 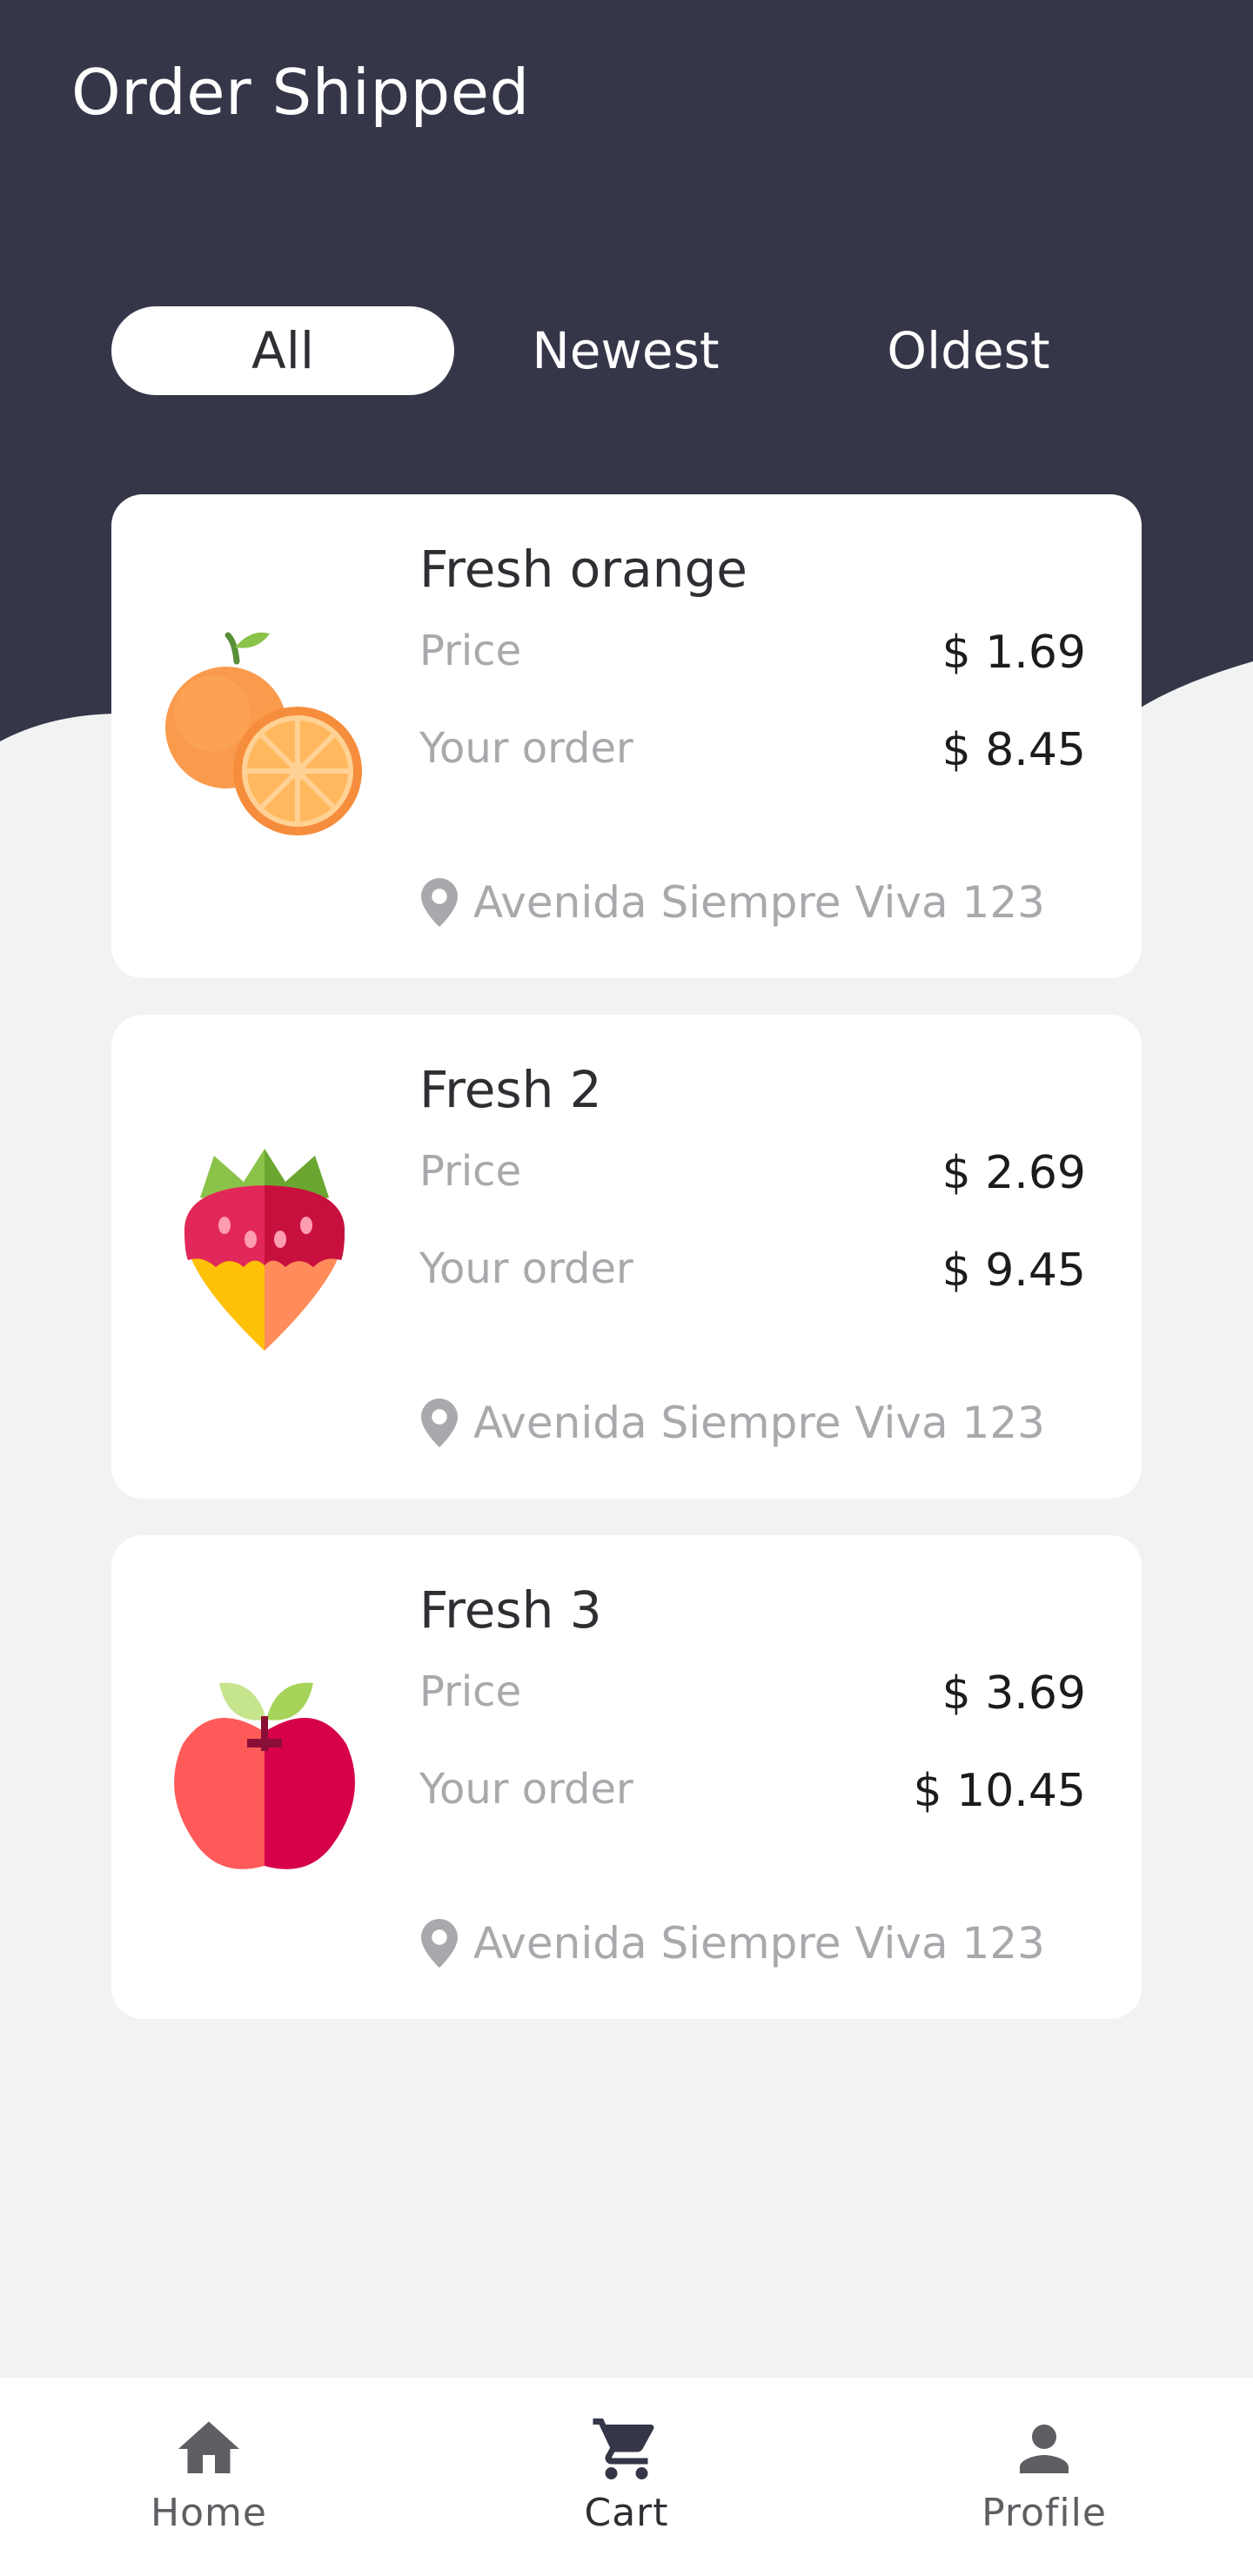 I want to click on filter-tabs: All Newest Oldest, so click(x=626, y=350).